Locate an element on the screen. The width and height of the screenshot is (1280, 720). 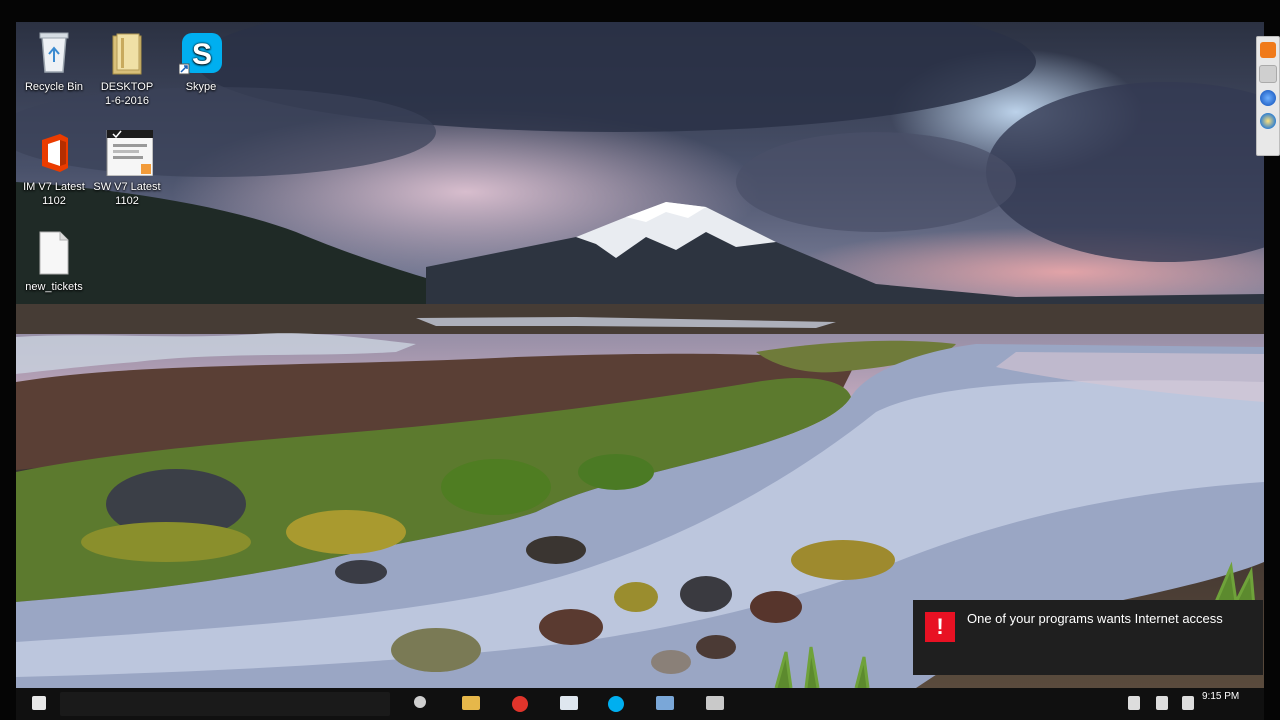
office-icon is located at coordinates (54, 153).